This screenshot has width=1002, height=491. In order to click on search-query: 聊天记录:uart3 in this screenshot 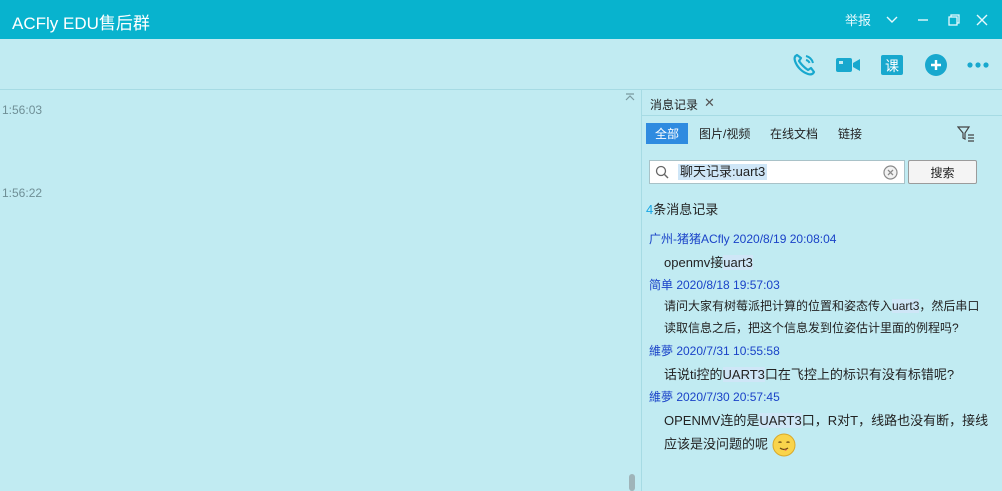, I will do `click(723, 172)`.